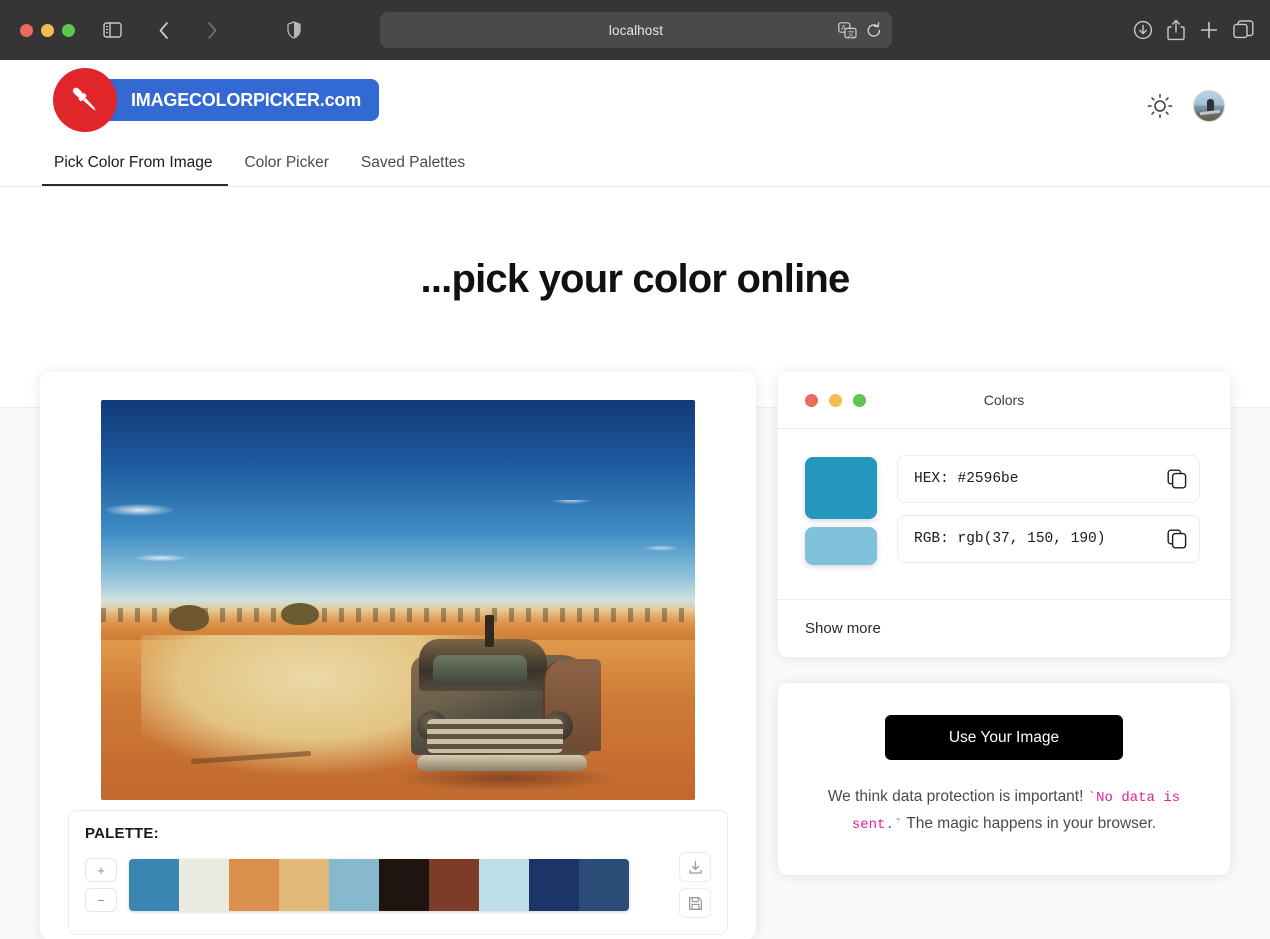 The width and height of the screenshot is (1270, 939). Describe the element at coordinates (1209, 30) in the screenshot. I see `plus-icon` at that location.